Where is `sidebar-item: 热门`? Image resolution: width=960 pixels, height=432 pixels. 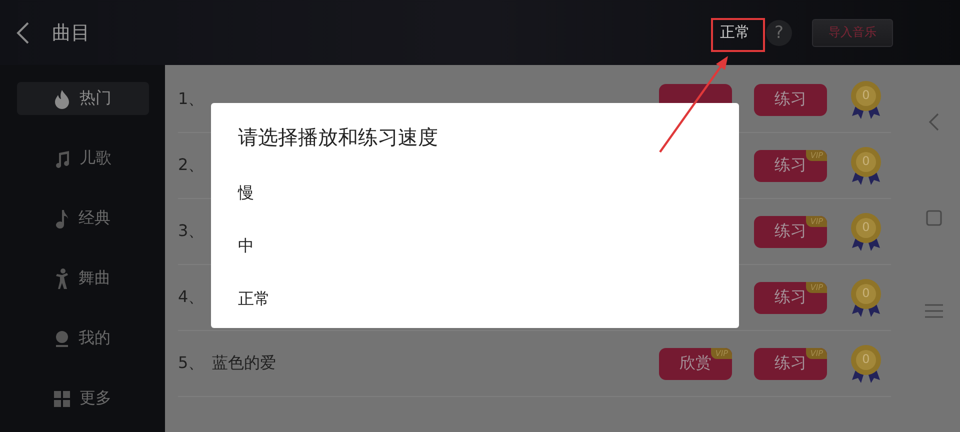 sidebar-item: 热门 is located at coordinates (82, 98).